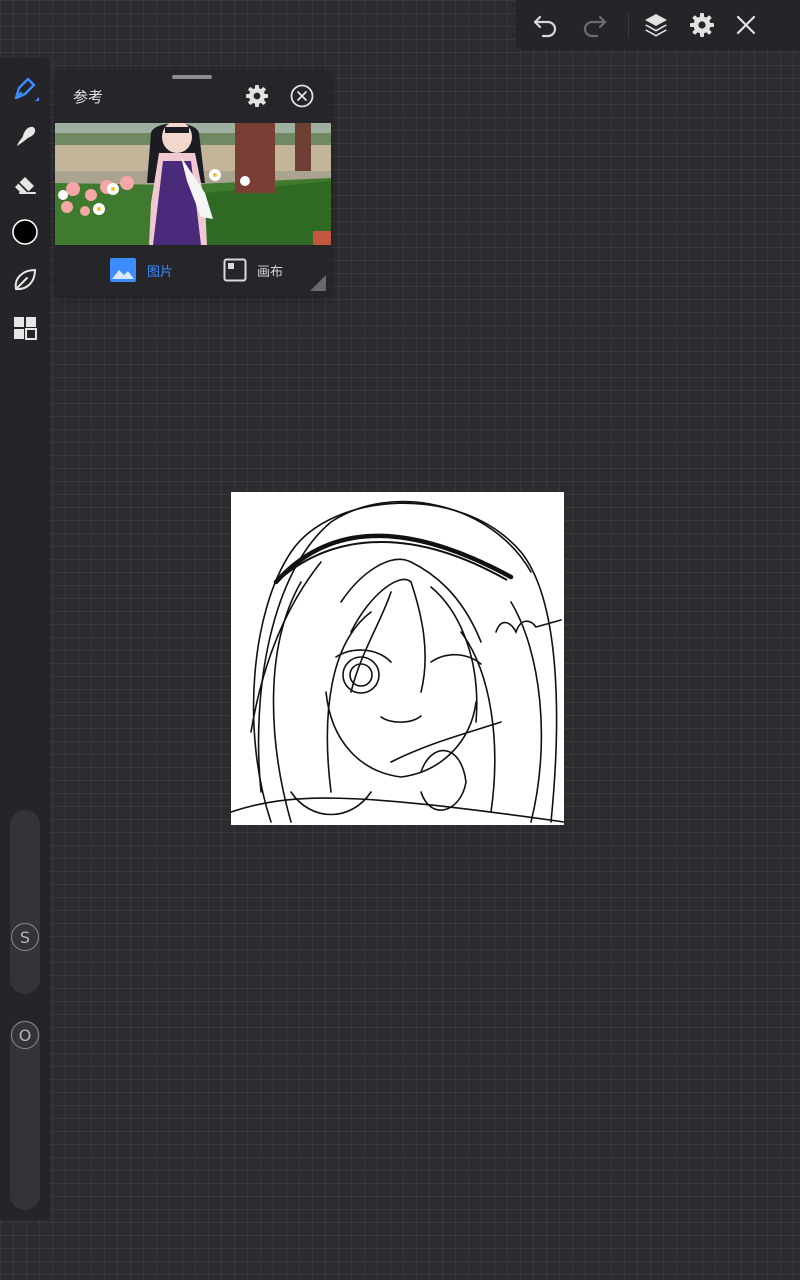 Image resolution: width=800 pixels, height=1280 pixels. I want to click on reference-panel: 参考 图片 画布, so click(193, 183).